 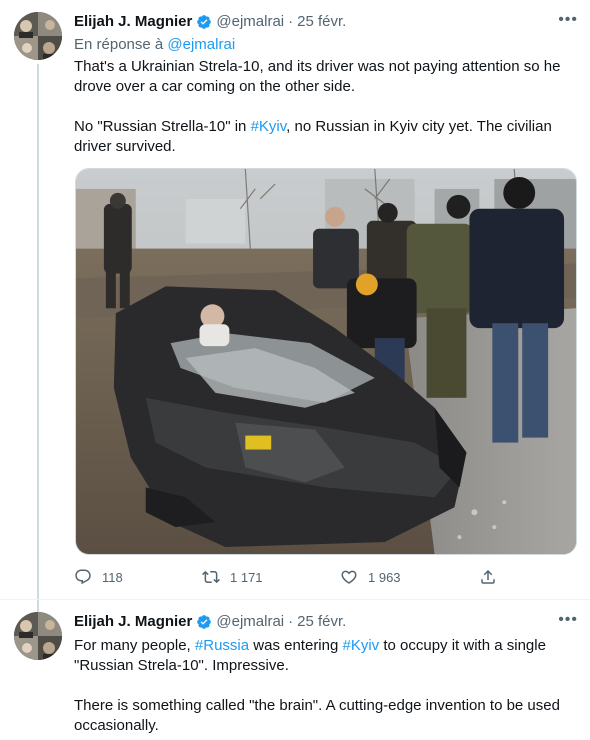 What do you see at coordinates (349, 577) in the screenshot?
I see `like-icon` at bounding box center [349, 577].